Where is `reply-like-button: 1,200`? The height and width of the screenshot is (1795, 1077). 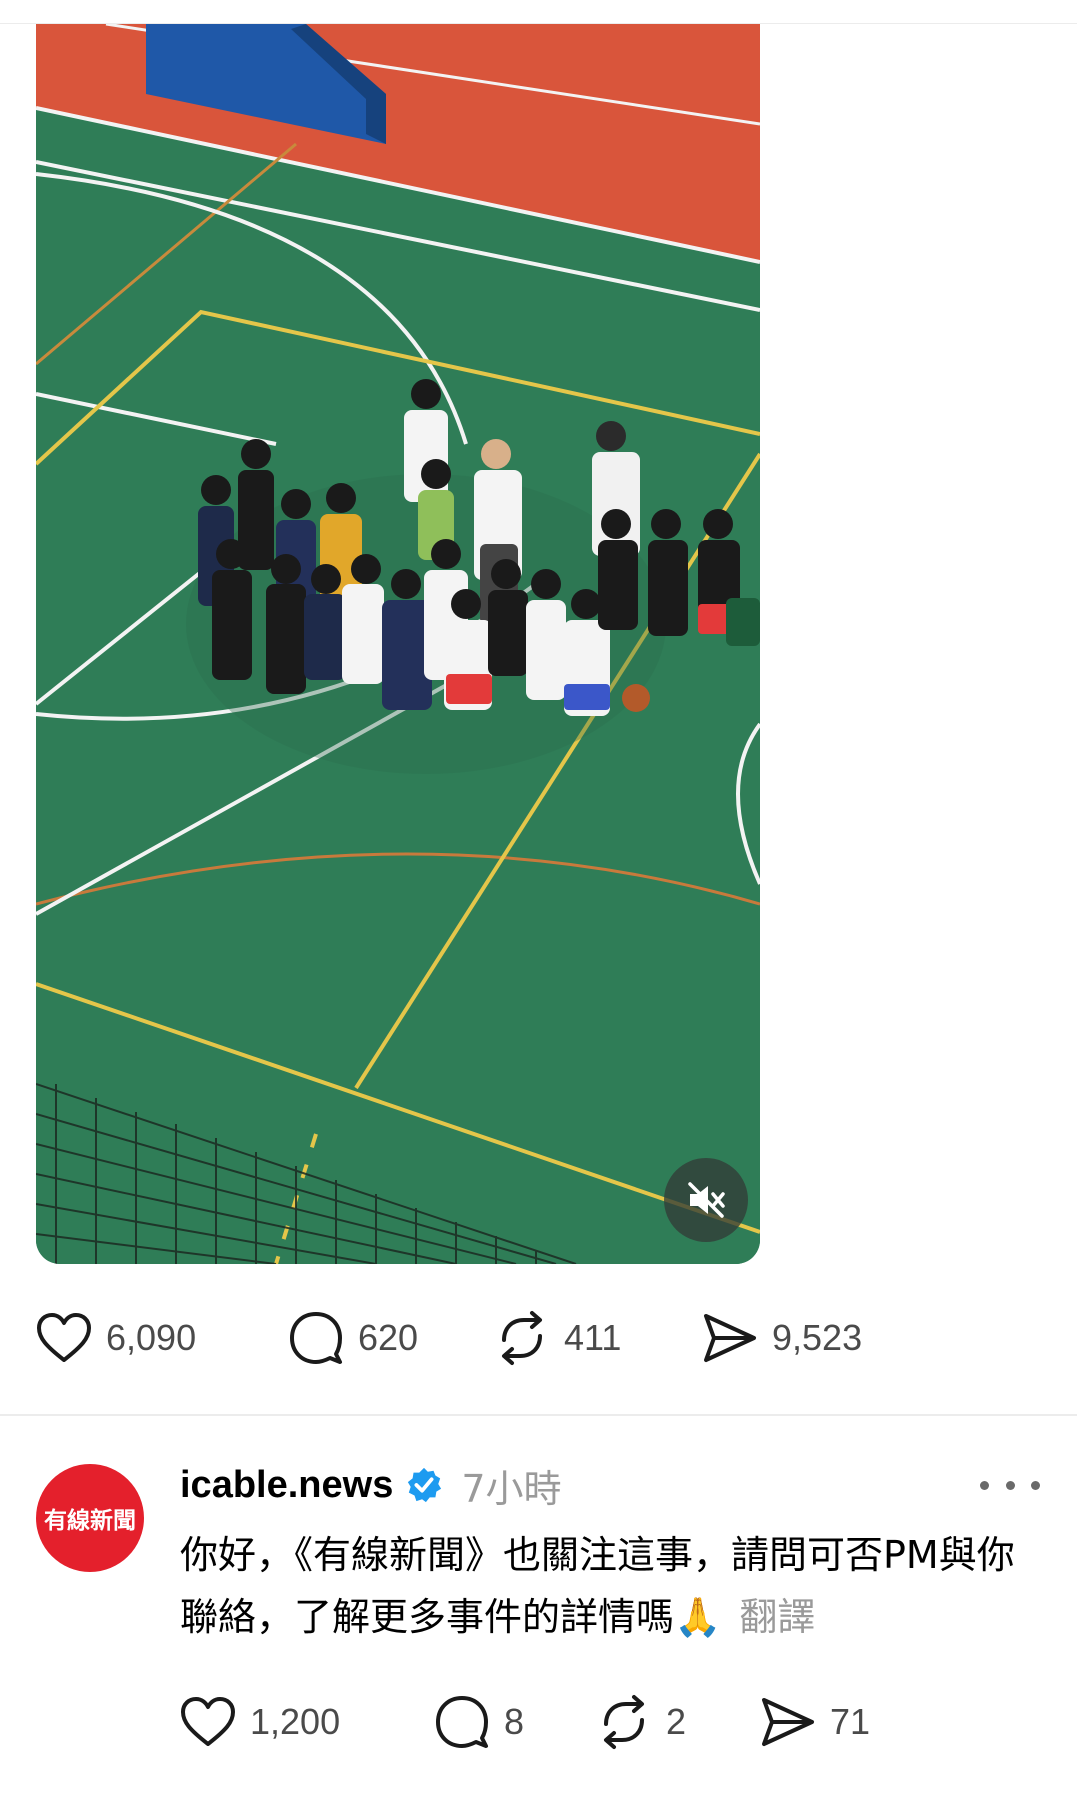
reply-like-button: 1,200 is located at coordinates (307, 1722).